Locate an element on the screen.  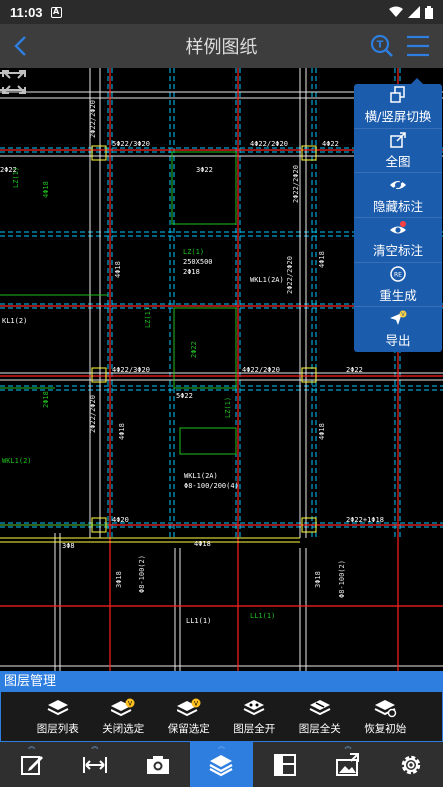
status-time: 11:03 is located at coordinates (26, 12).